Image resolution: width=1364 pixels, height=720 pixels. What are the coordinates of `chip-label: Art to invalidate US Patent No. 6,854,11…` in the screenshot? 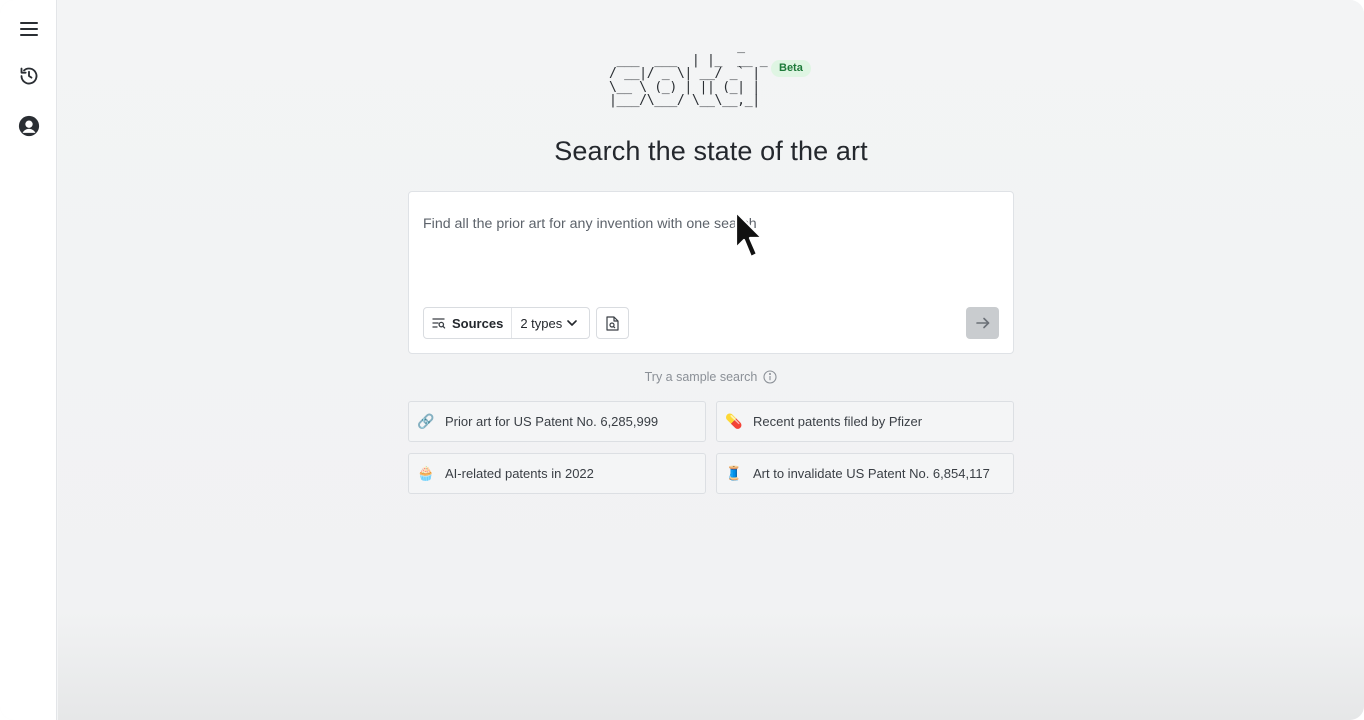 It's located at (871, 473).